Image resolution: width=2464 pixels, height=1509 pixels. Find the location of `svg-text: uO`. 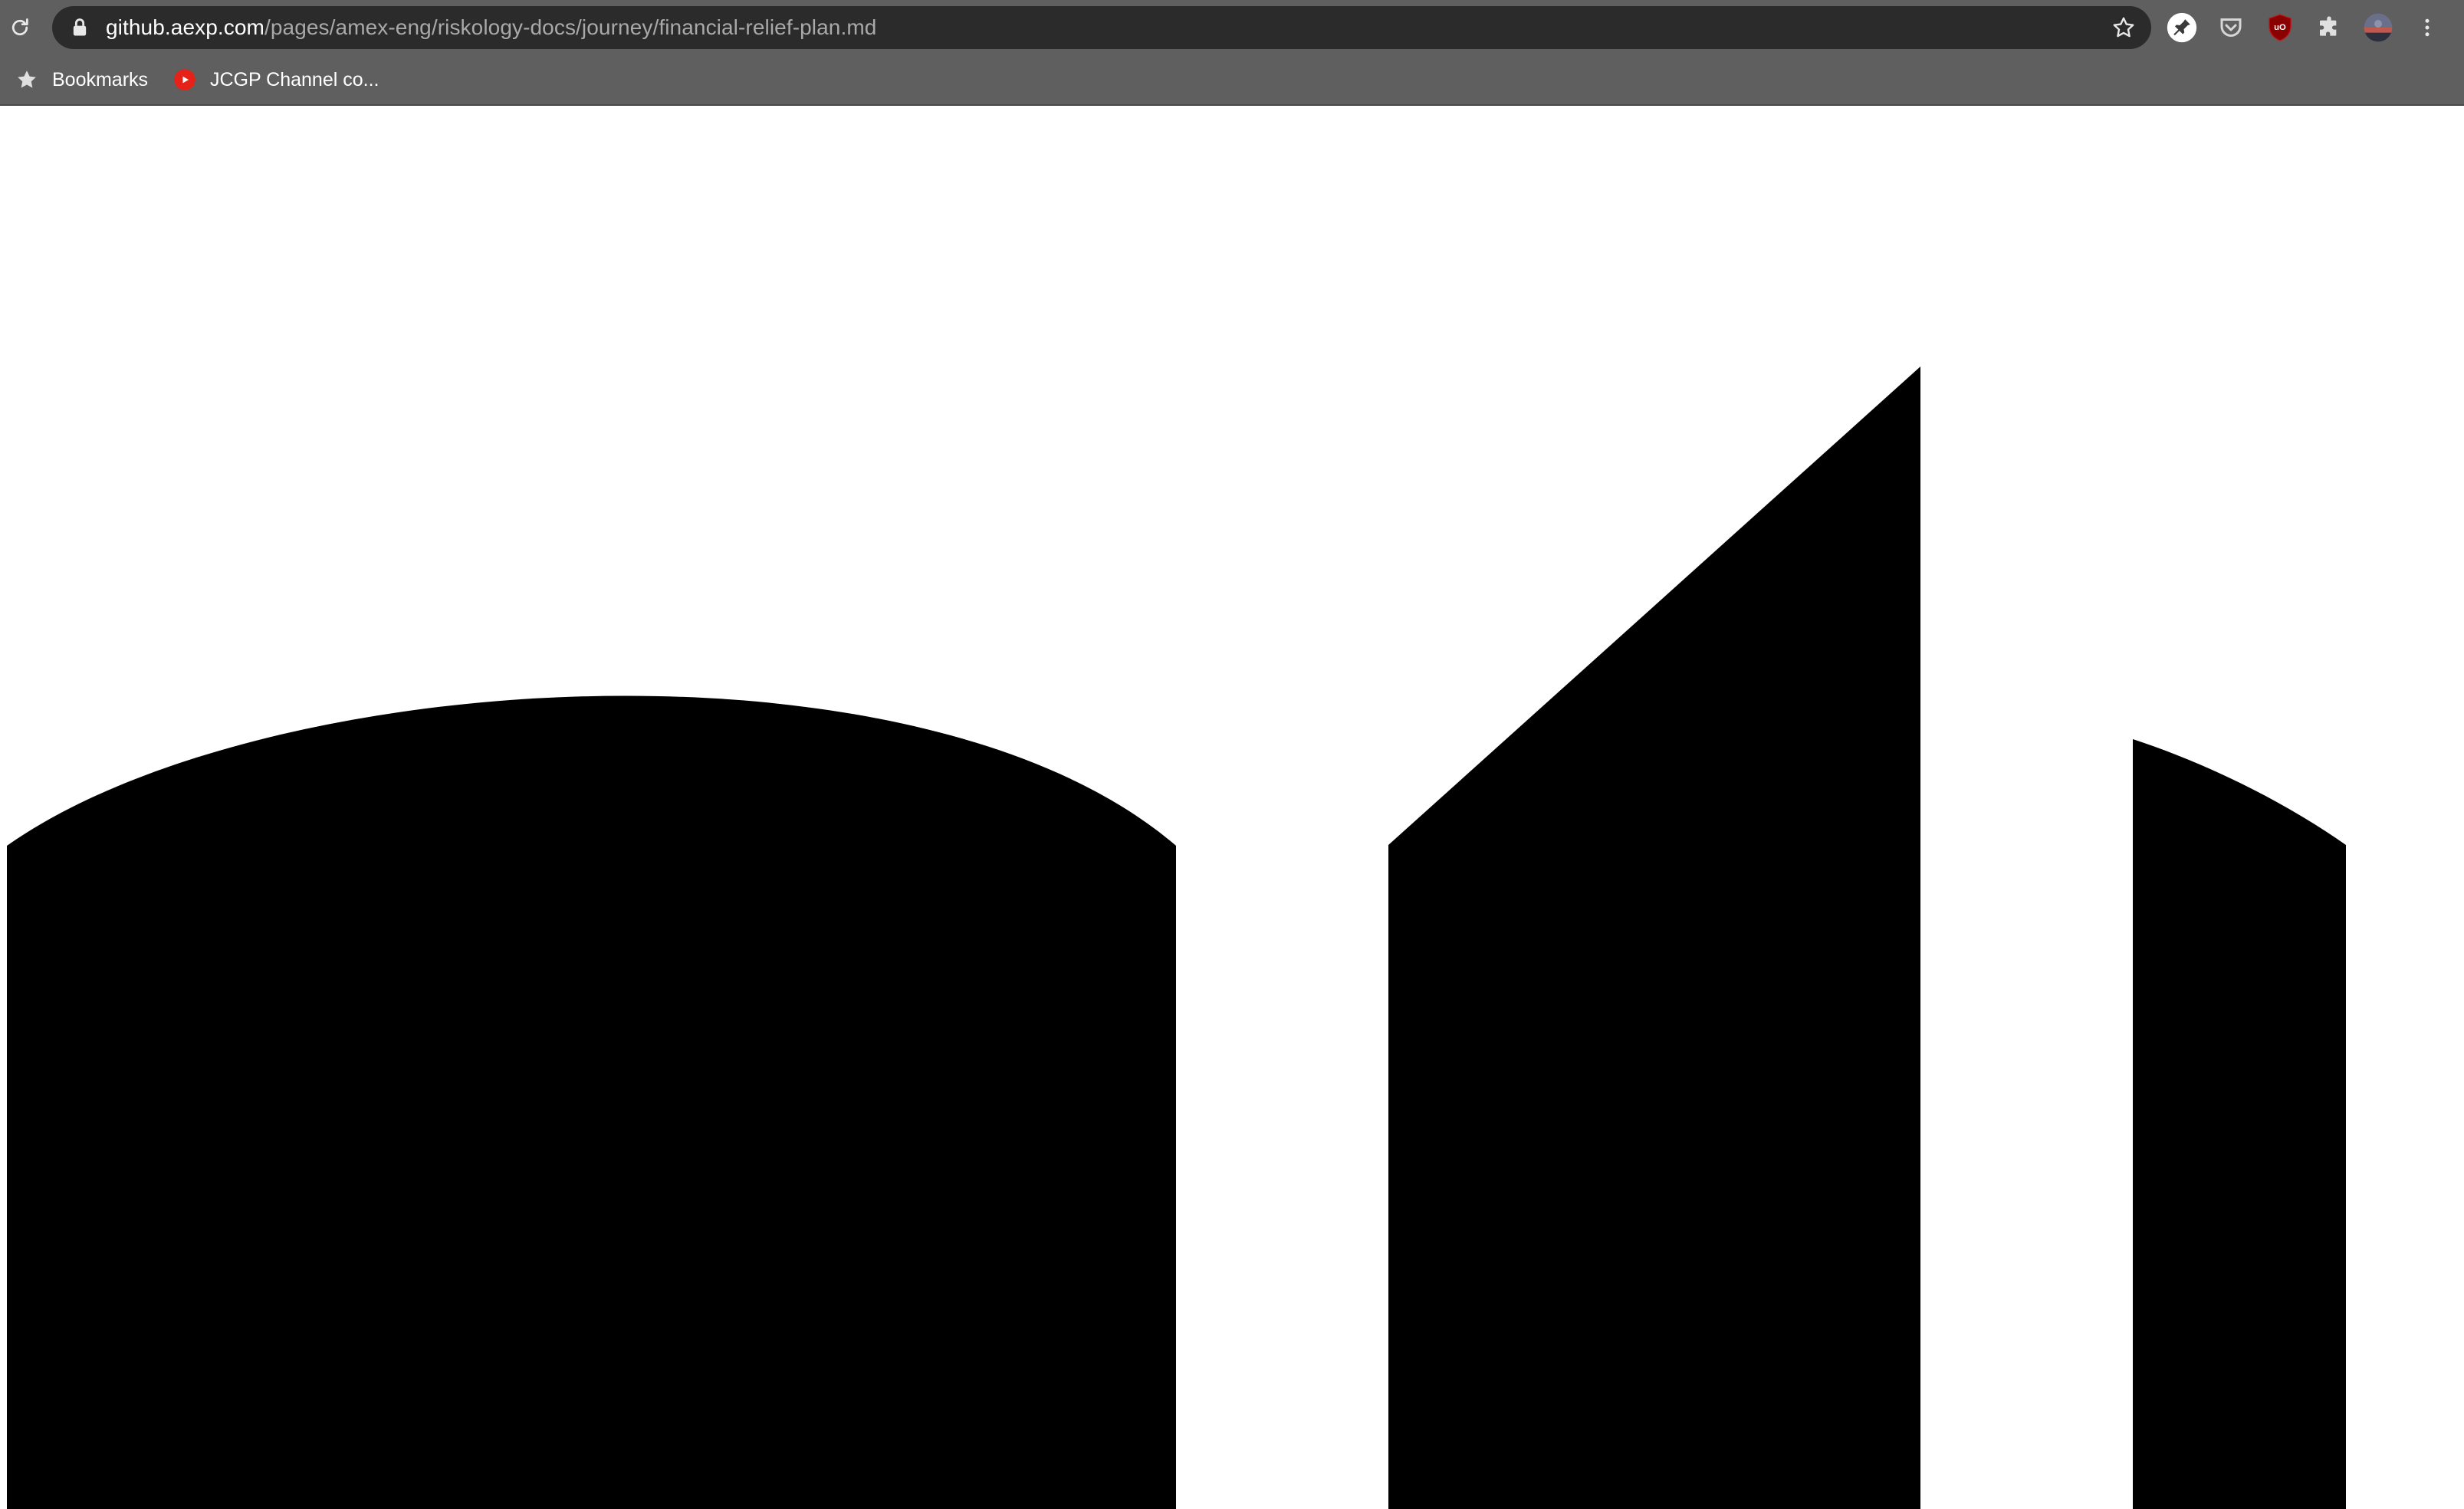

svg-text: uO is located at coordinates (2280, 27).